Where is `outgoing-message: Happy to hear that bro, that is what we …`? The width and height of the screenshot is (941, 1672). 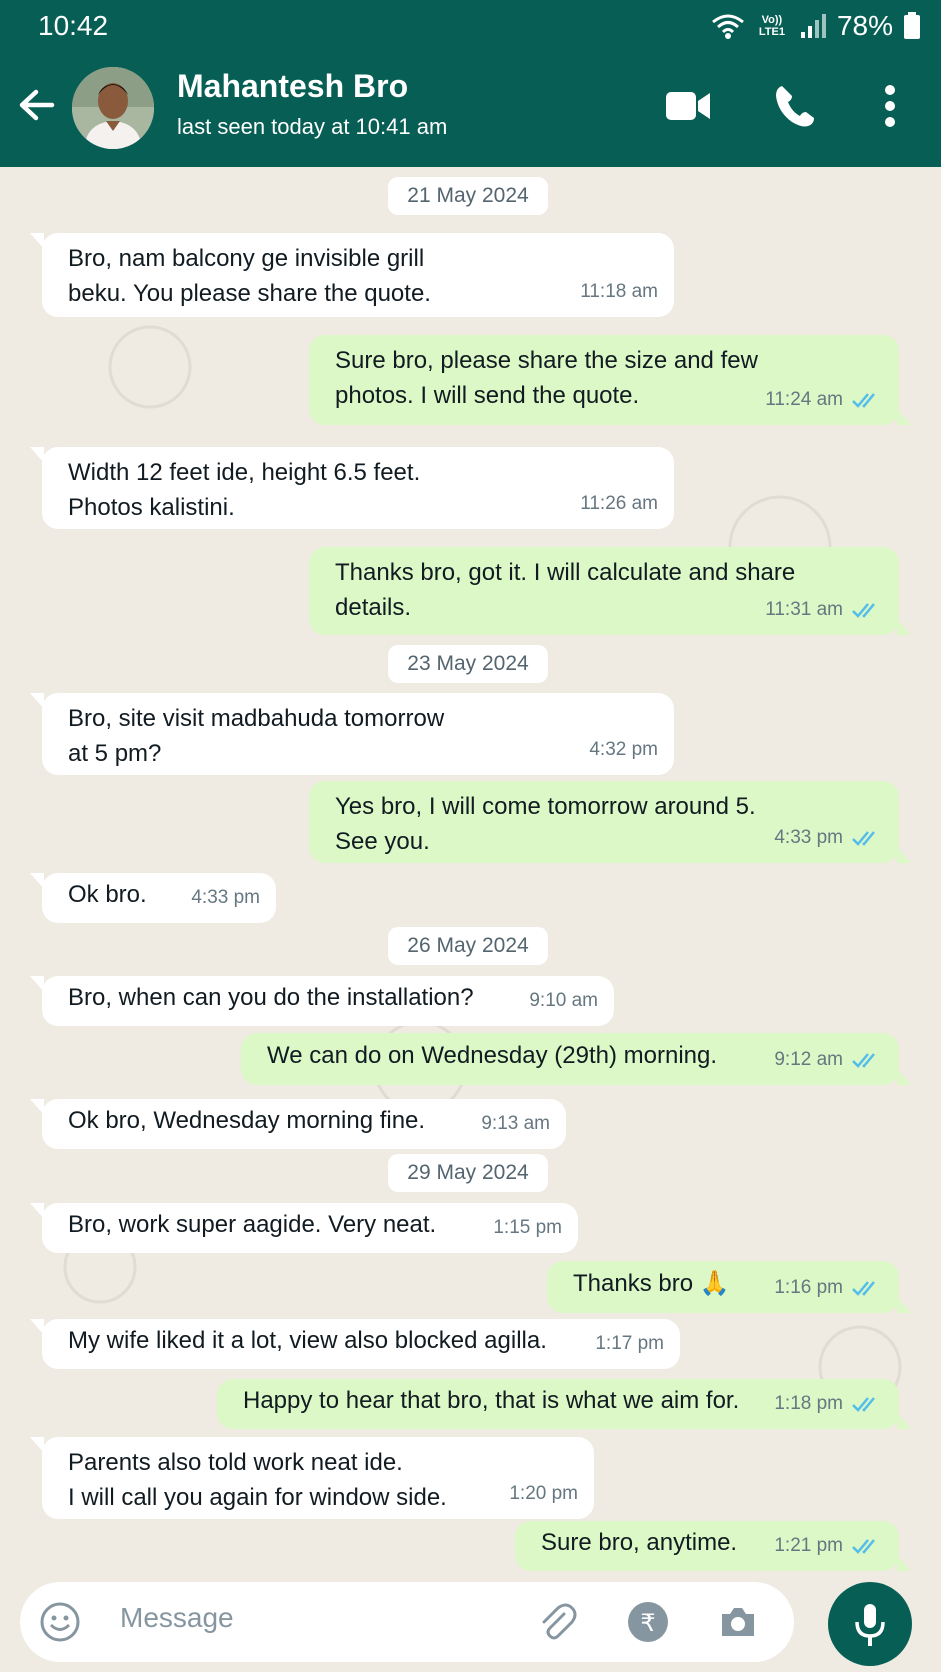
outgoing-message: Happy to hear that bro, that is what we … is located at coordinates (564, 1404).